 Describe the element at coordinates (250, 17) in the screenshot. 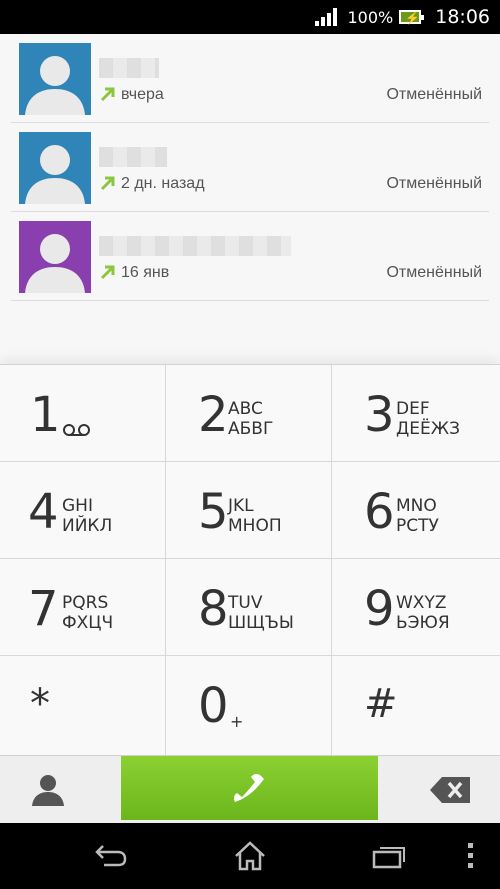

I see `status-bar: 100% ⚡ 18:06` at that location.